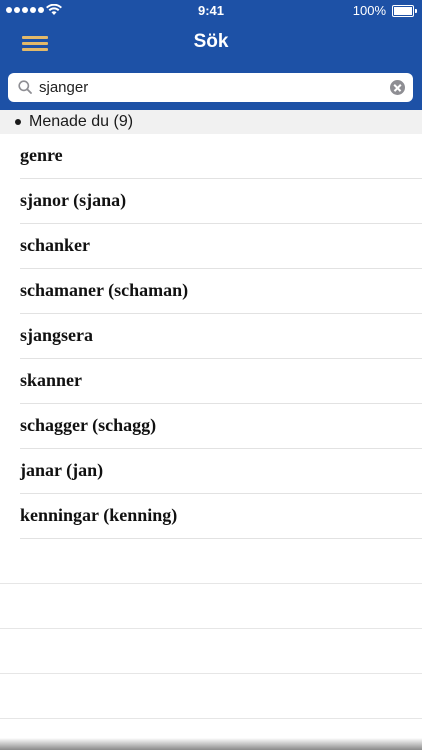 The height and width of the screenshot is (750, 422). I want to click on list-item-label: sjanor (sjana), so click(73, 200).